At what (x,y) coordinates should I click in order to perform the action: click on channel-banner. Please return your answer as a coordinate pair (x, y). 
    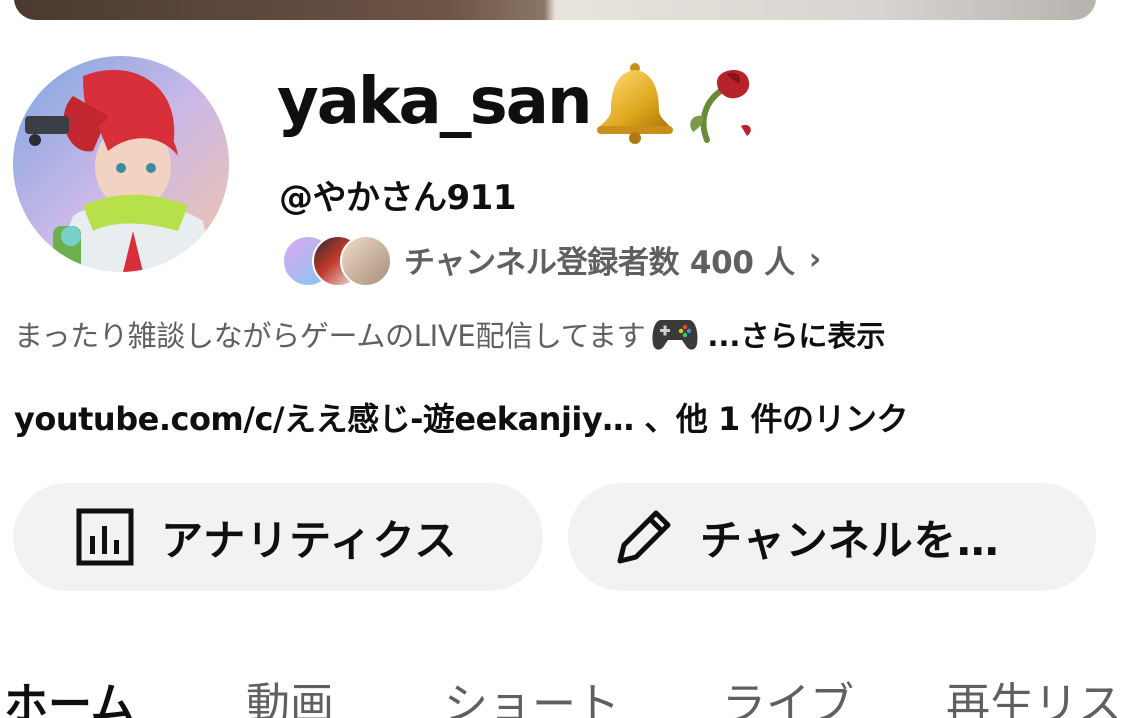
    Looking at the image, I should click on (555, 10).